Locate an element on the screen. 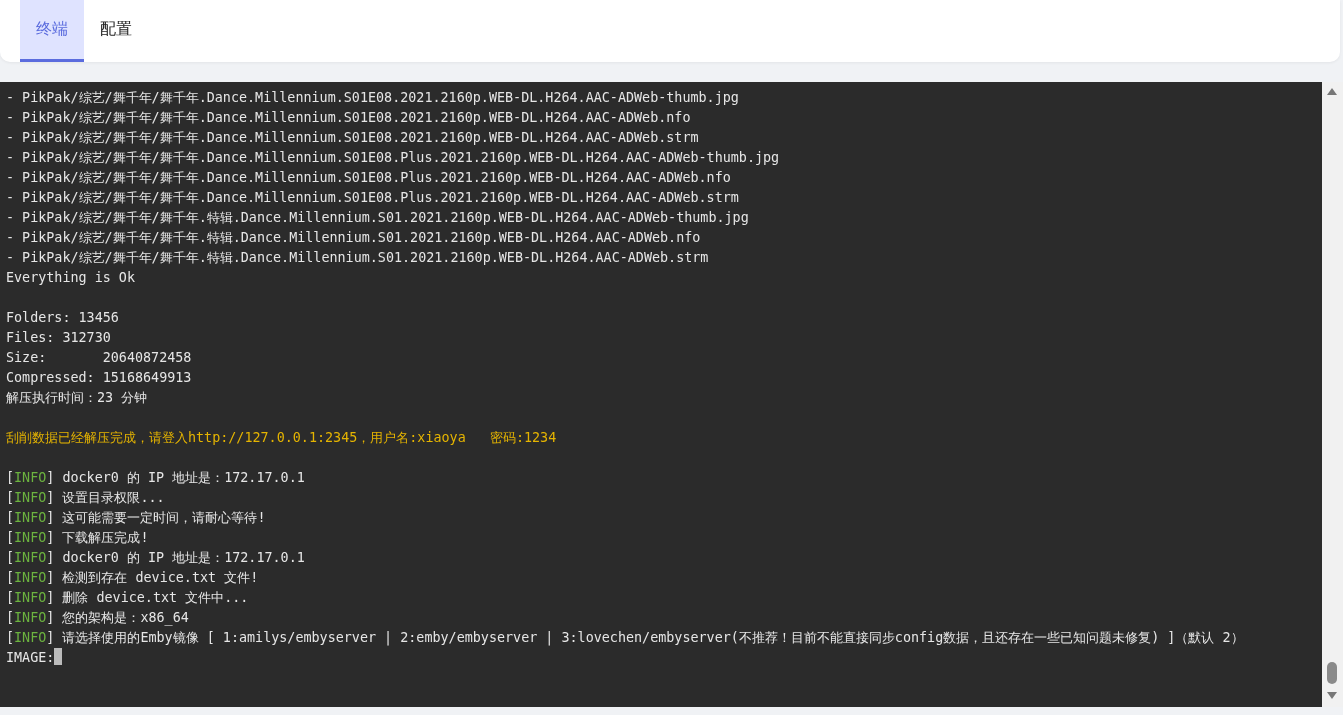 The height and width of the screenshot is (715, 1343). terminal-line: - PikPak/综艺/舞千年/舞千年.Dance.Millennium.S01E08.Plus.2021.2160p.WEB-DL.H264.AAC-ADWeb.strm is located at coordinates (373, 198).